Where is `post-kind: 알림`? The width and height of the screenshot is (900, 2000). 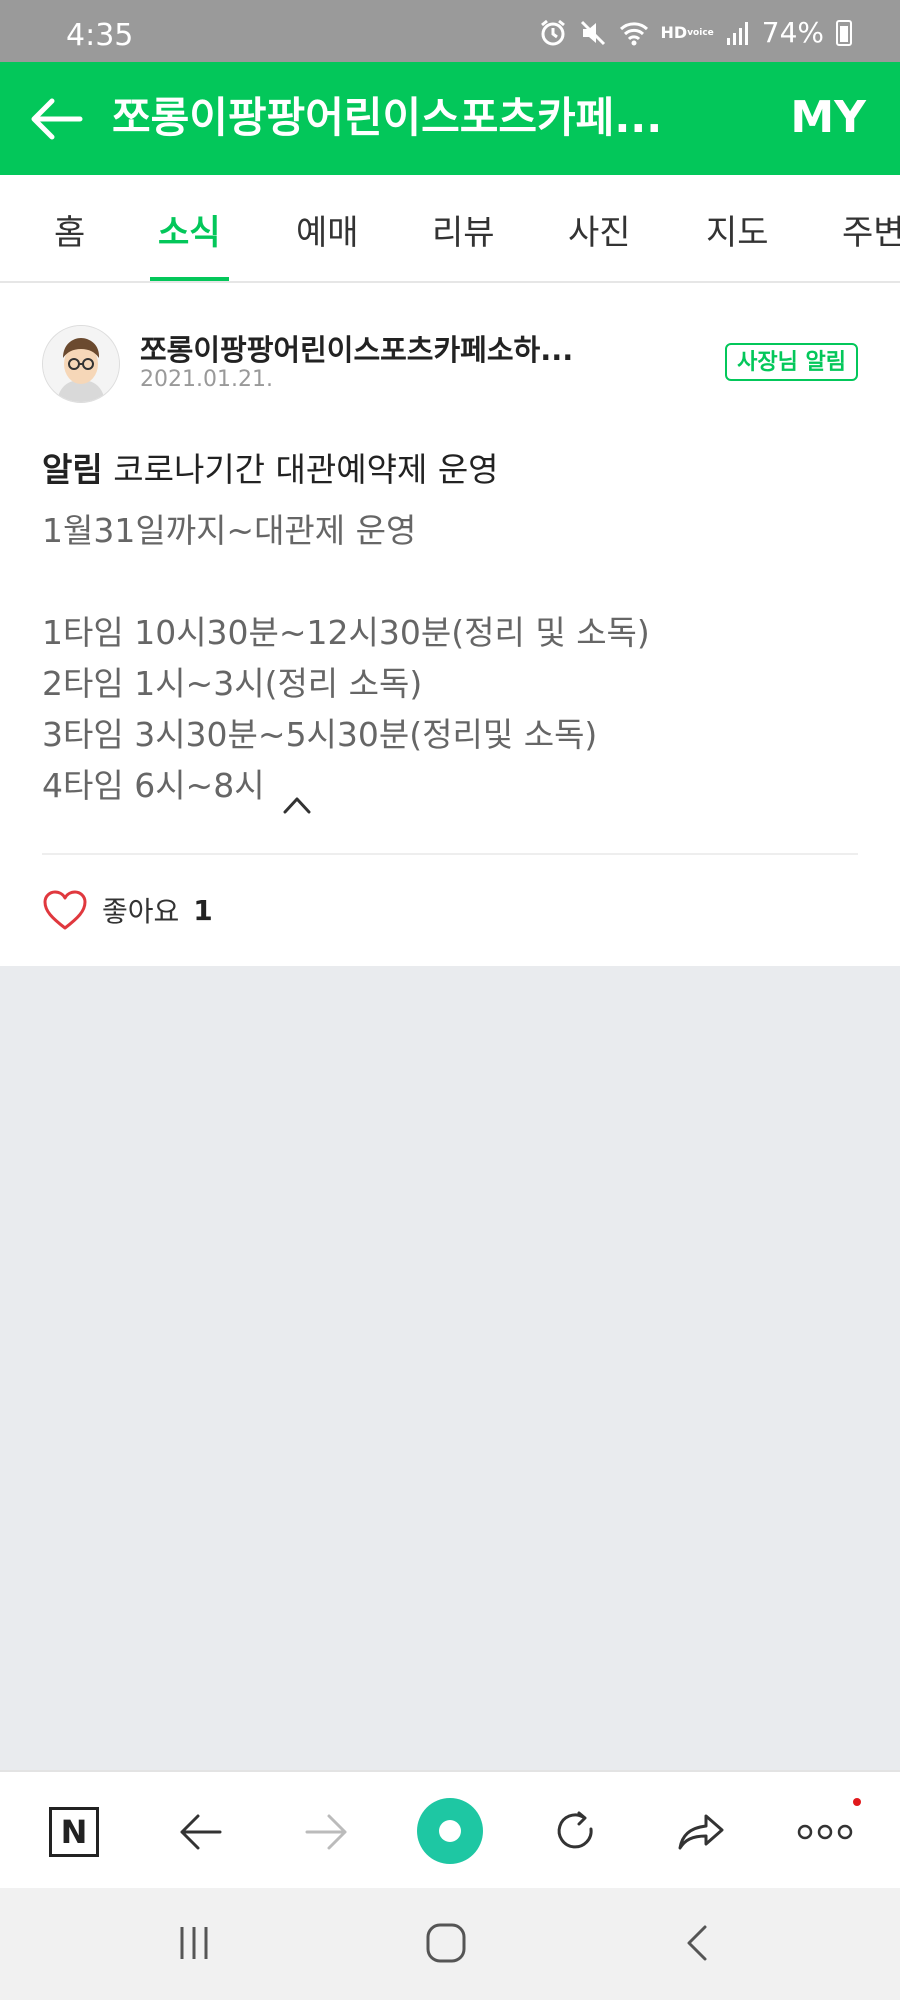
post-kind: 알림 is located at coordinates (72, 469).